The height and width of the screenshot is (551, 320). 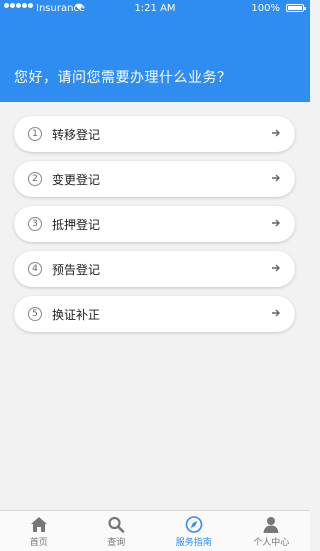 What do you see at coordinates (123, 78) in the screenshot?
I see `greeting-title: 您好，请问您需要办理什么业务？` at bounding box center [123, 78].